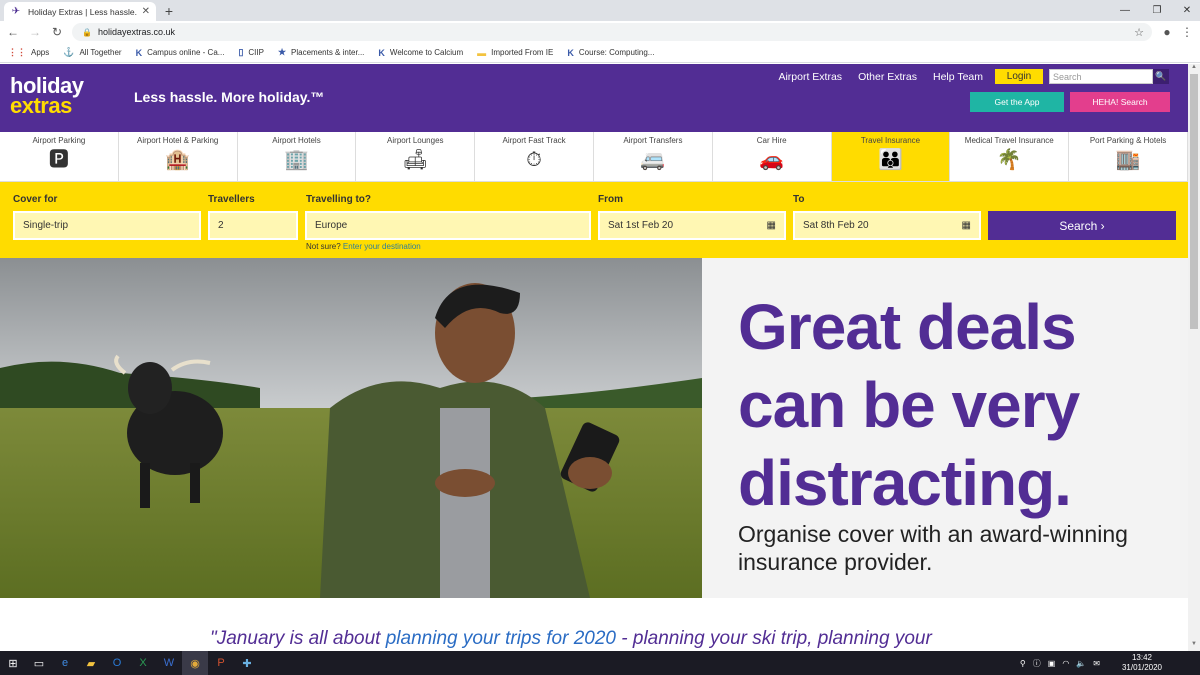  What do you see at coordinates (59, 140) in the screenshot?
I see `product-tab-label: Airport Parking` at bounding box center [59, 140].